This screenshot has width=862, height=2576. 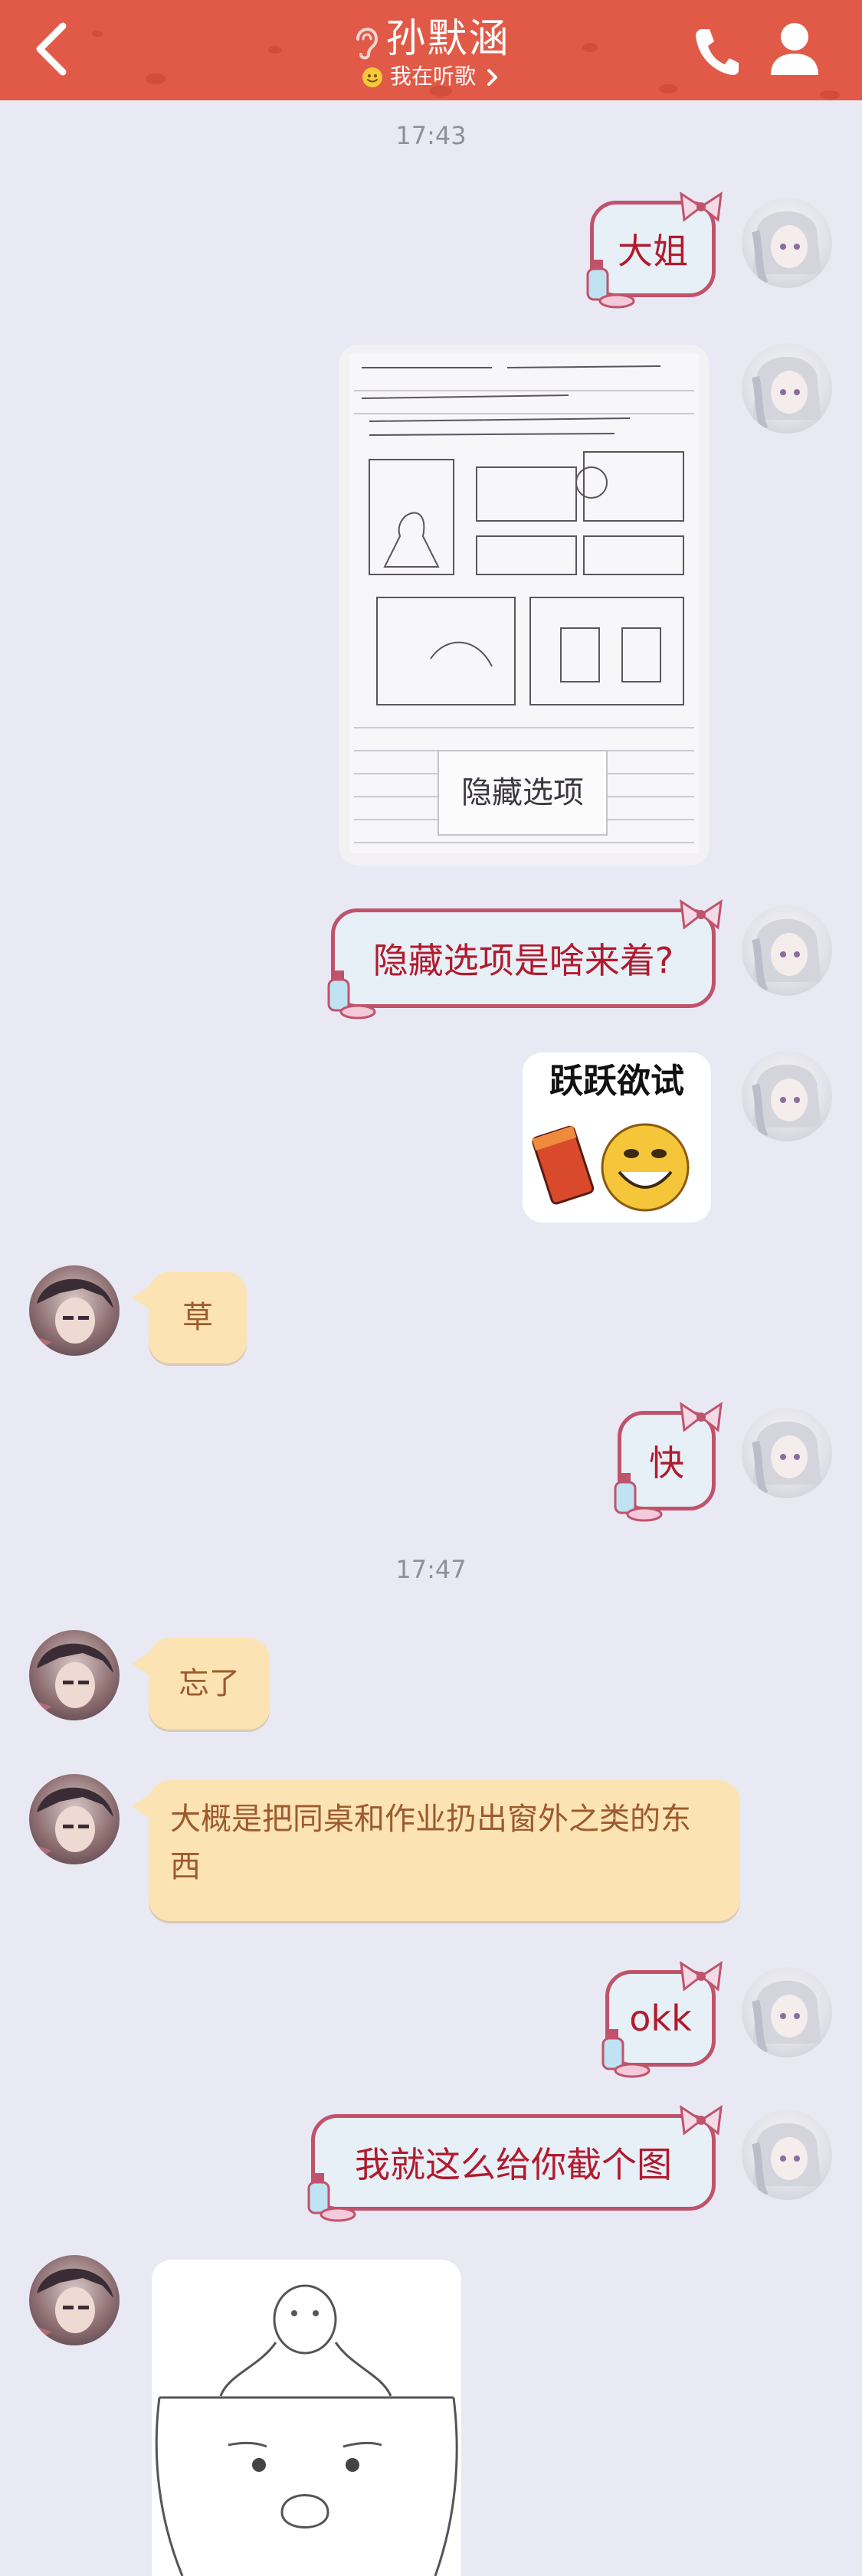 What do you see at coordinates (668, 1461) in the screenshot?
I see `my-message-bubble: 快` at bounding box center [668, 1461].